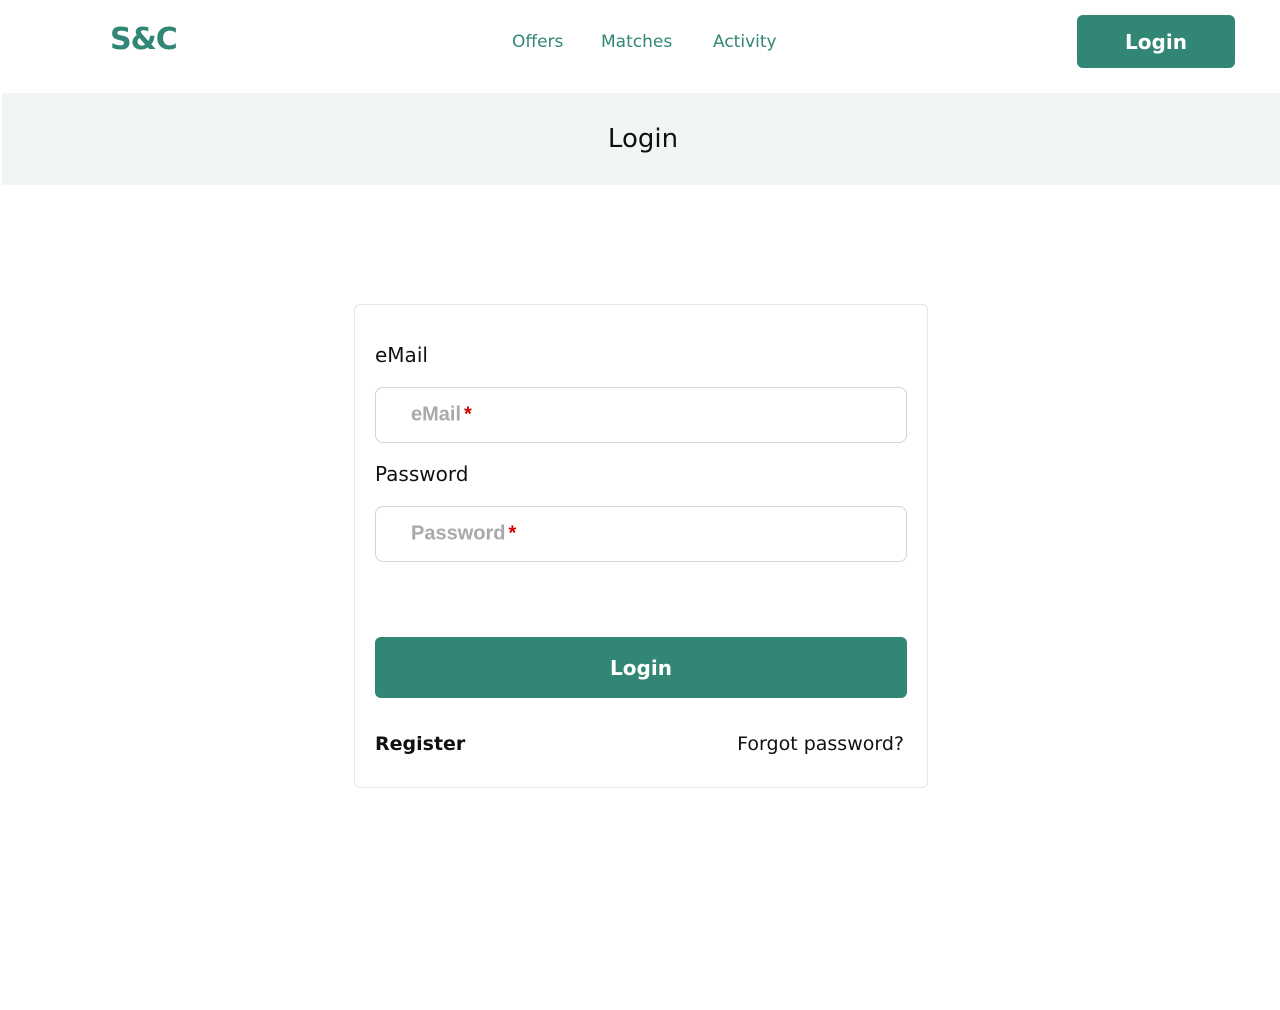 The height and width of the screenshot is (1010, 1280). I want to click on email-label: eMail, so click(401, 355).